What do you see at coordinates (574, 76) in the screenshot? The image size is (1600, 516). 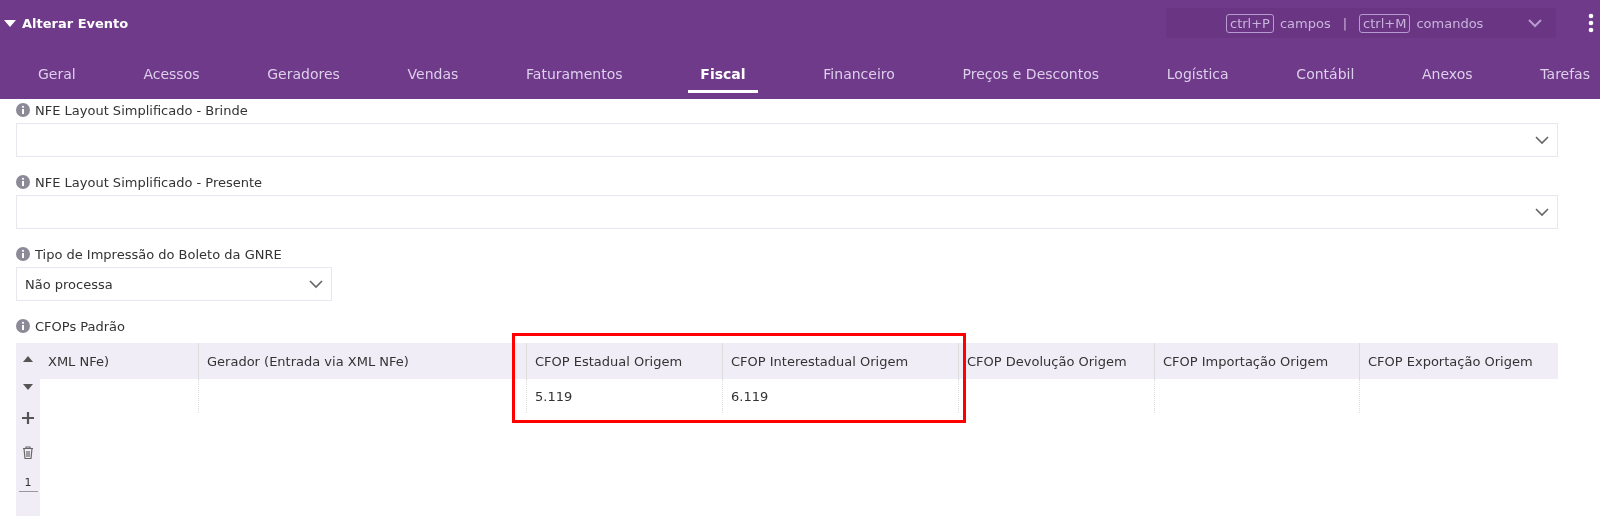 I see `tab: Faturamentos` at bounding box center [574, 76].